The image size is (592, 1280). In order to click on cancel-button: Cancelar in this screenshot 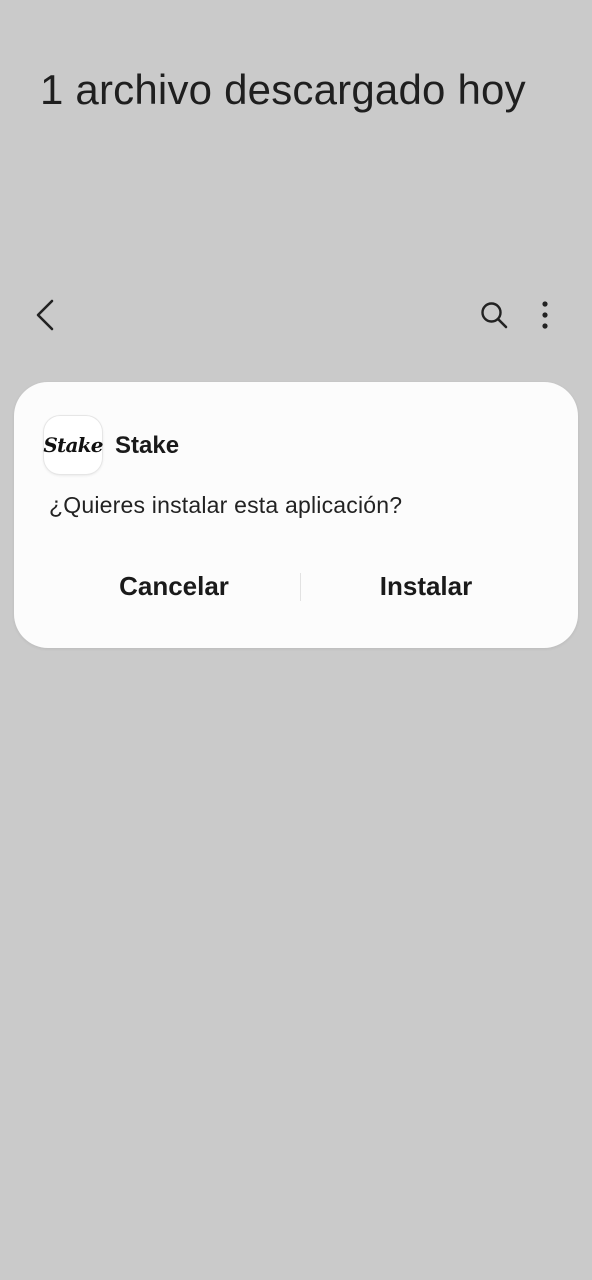, I will do `click(174, 586)`.